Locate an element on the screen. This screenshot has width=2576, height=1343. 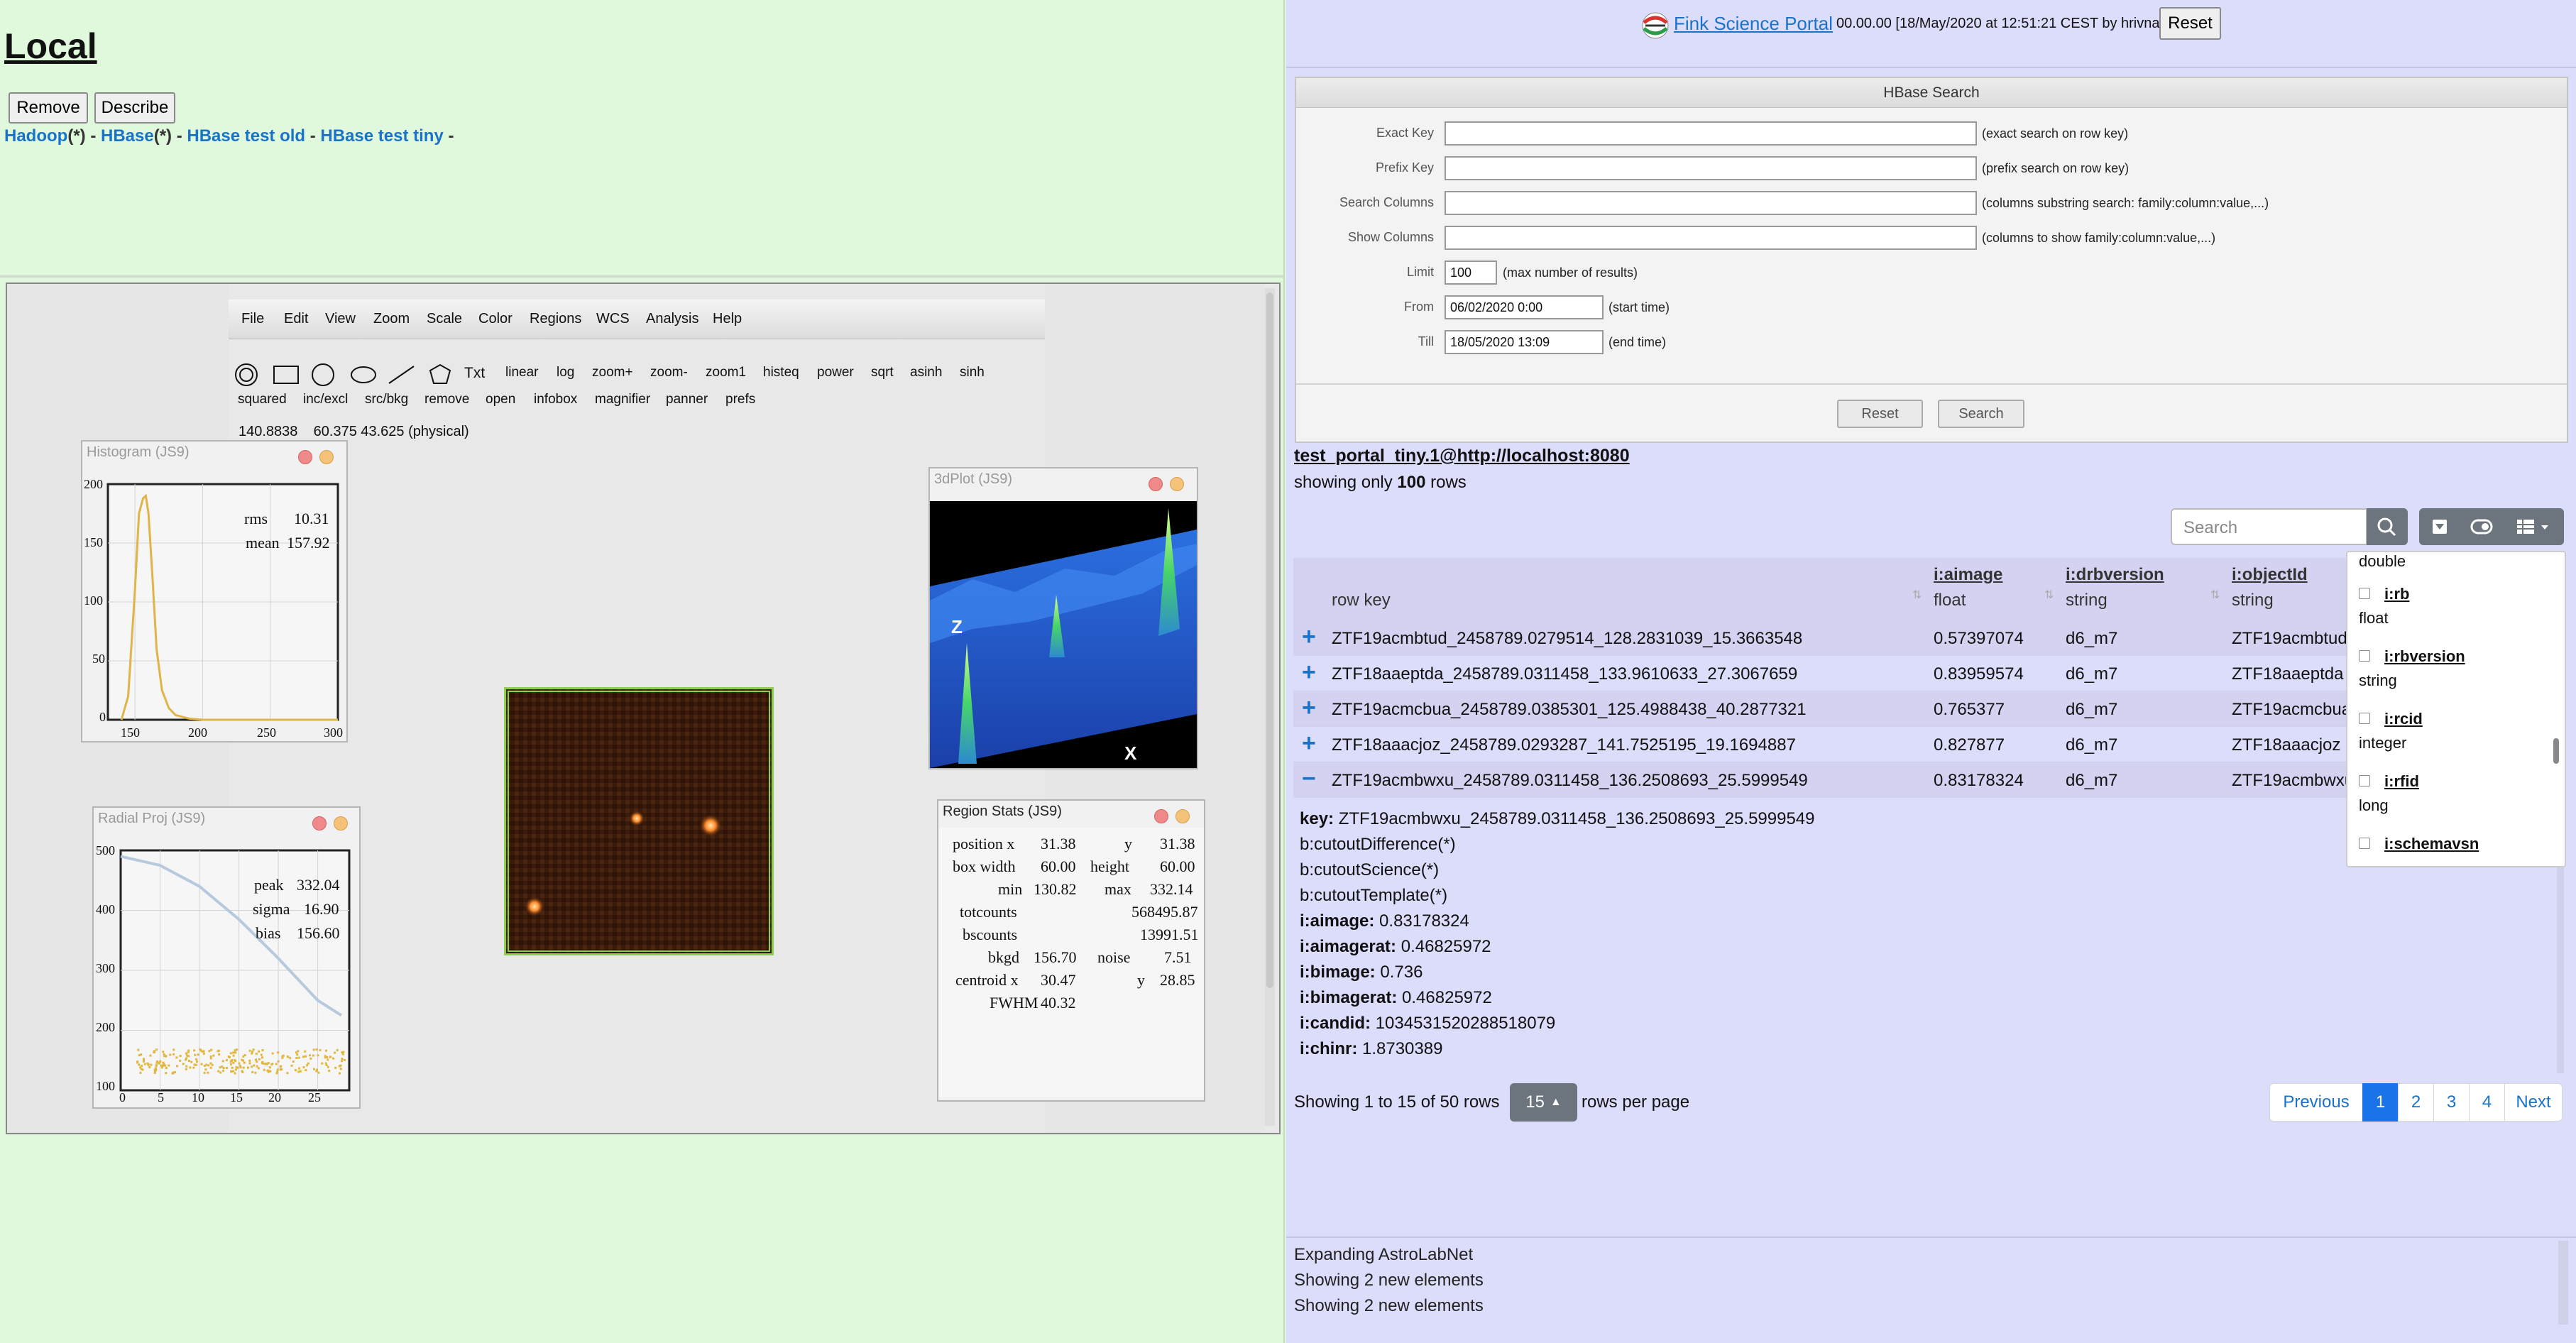
column-option-rfid: i:rfid is located at coordinates (2401, 781).